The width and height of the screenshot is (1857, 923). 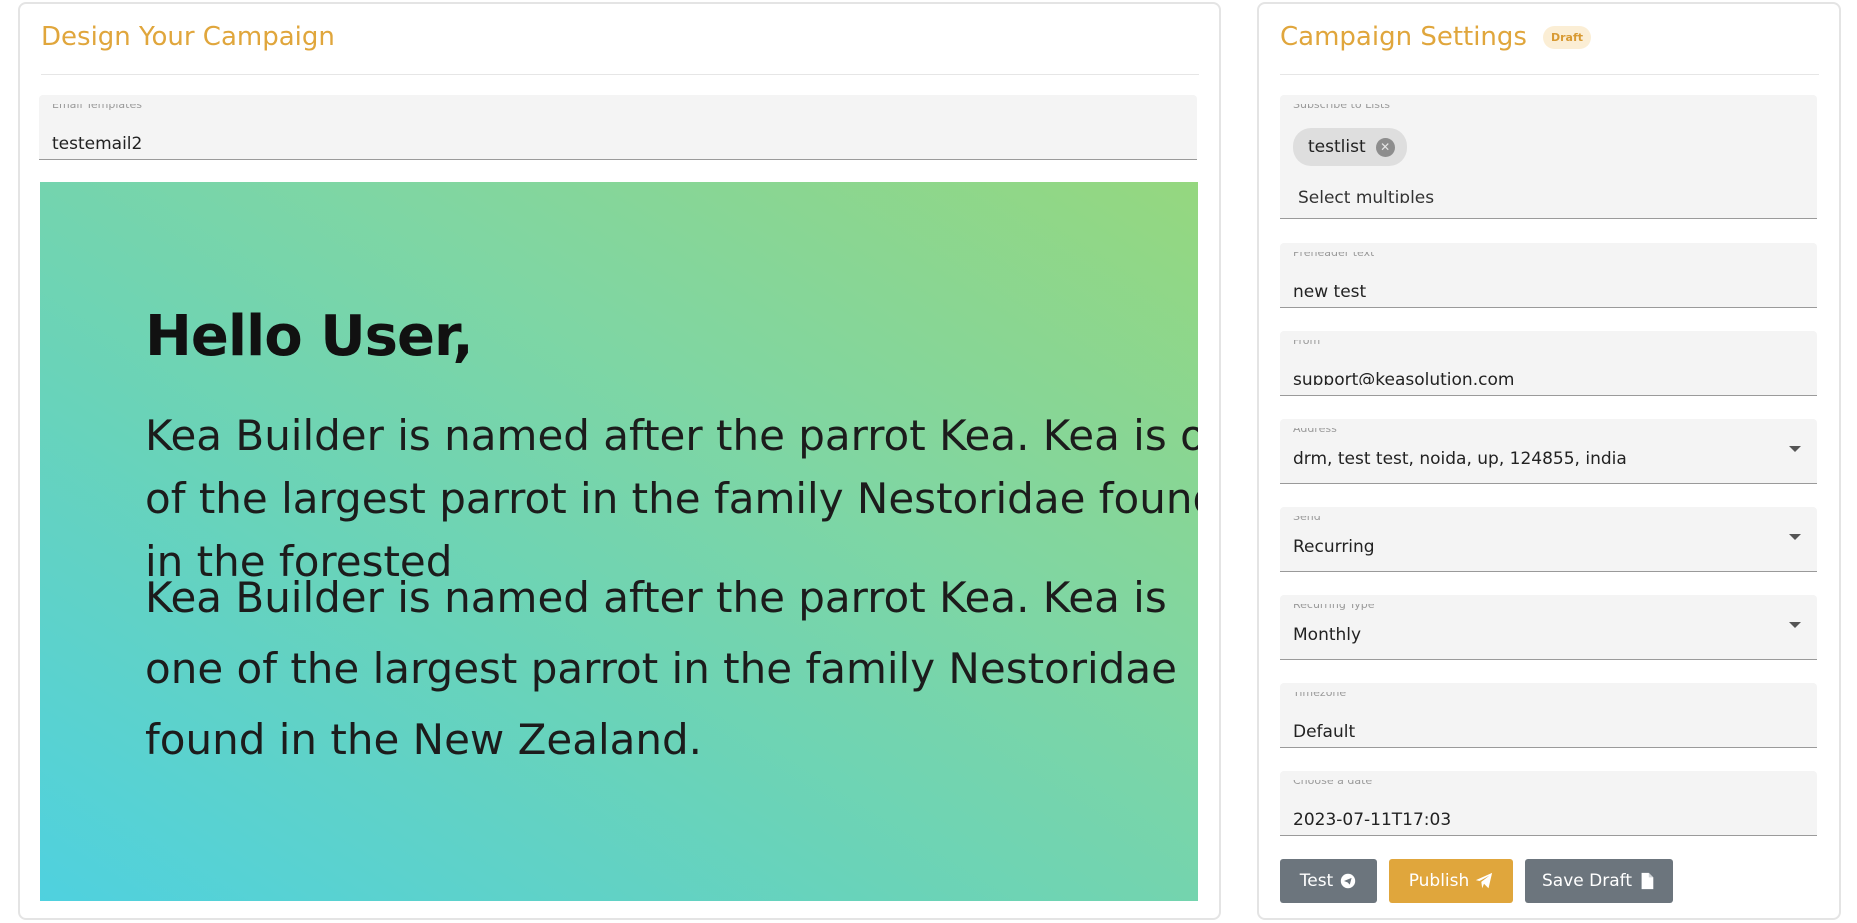 I want to click on send-label: Send, so click(x=1307, y=519).